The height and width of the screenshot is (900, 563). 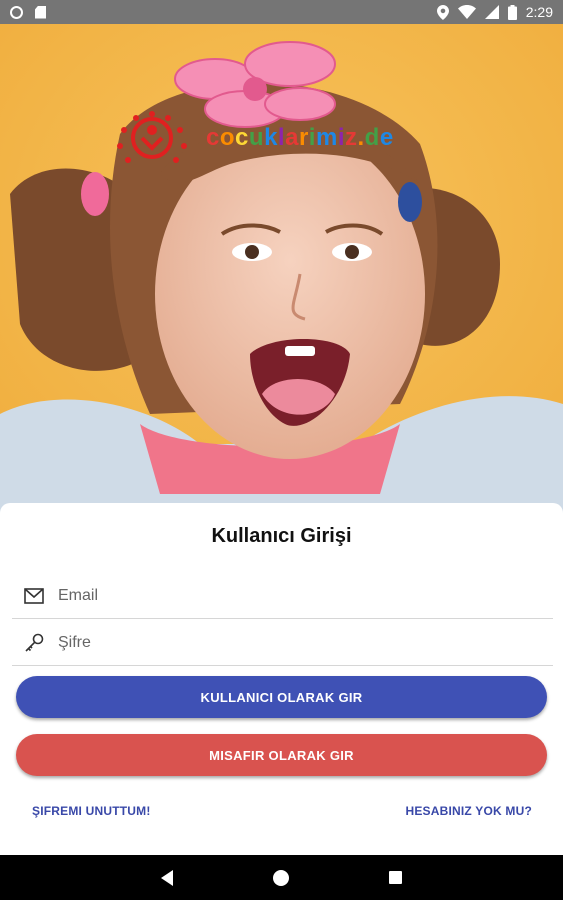 I want to click on signal-icon, so click(x=491, y=12).